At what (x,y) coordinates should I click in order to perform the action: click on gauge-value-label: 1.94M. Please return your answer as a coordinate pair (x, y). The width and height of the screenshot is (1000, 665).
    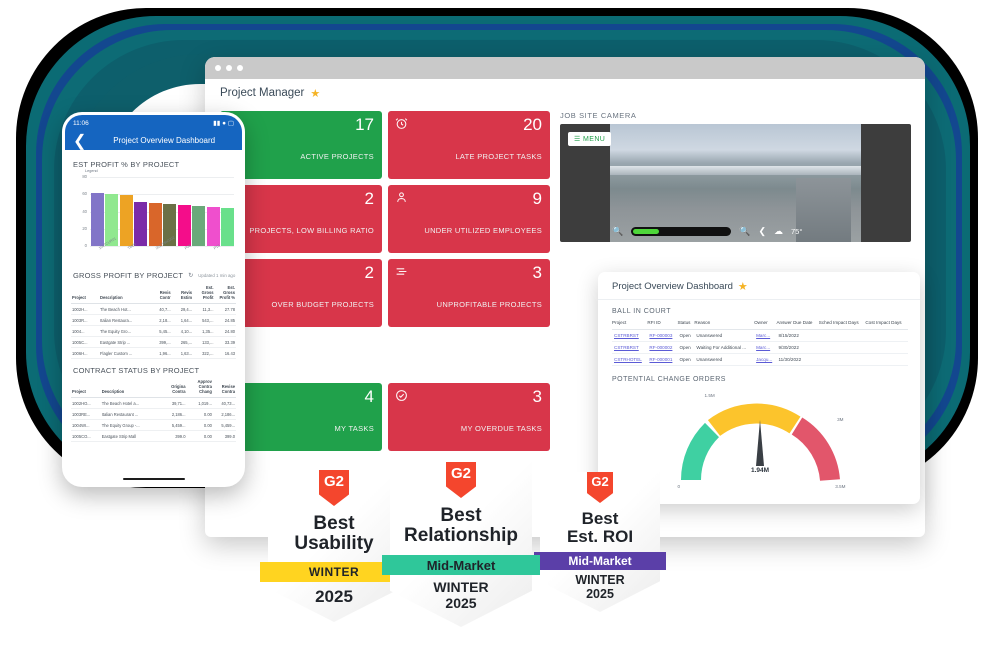
    Looking at the image, I should click on (760, 470).